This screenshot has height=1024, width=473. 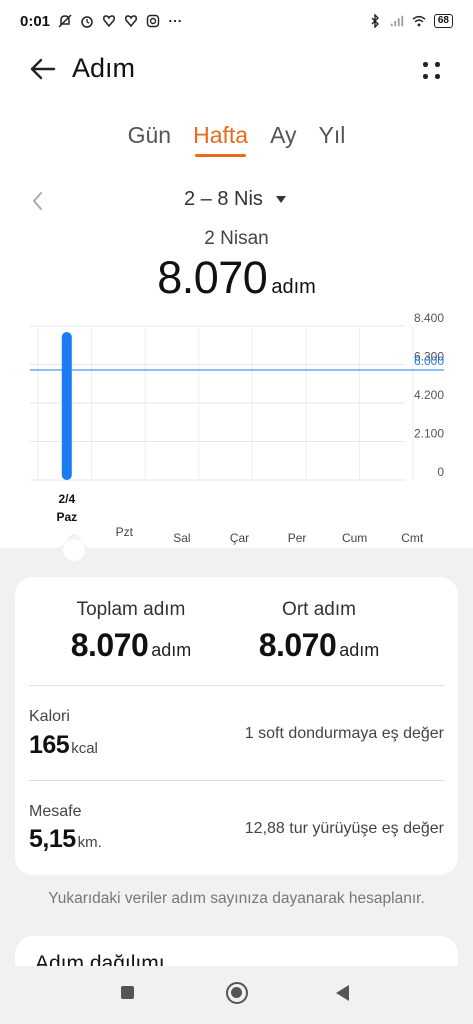 What do you see at coordinates (66, 406) in the screenshot?
I see `chart-bar` at bounding box center [66, 406].